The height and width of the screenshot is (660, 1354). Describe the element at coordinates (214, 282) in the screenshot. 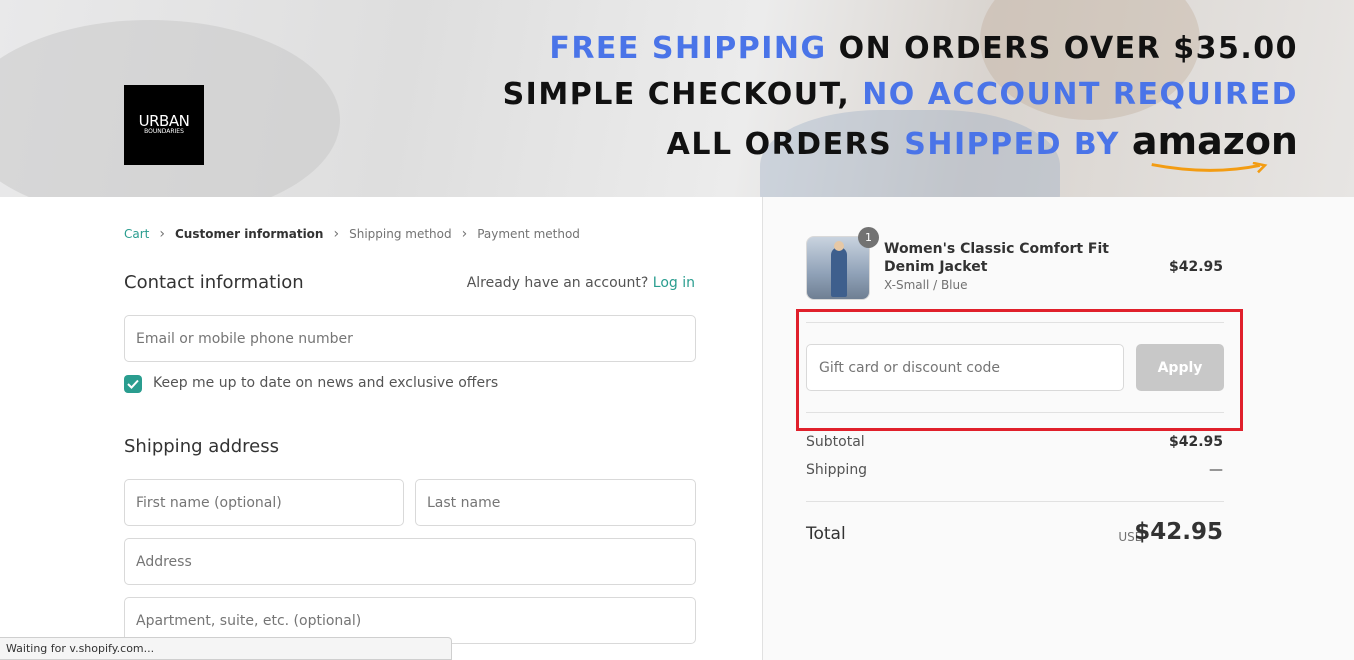

I see `contact-information-title: Contact information` at that location.